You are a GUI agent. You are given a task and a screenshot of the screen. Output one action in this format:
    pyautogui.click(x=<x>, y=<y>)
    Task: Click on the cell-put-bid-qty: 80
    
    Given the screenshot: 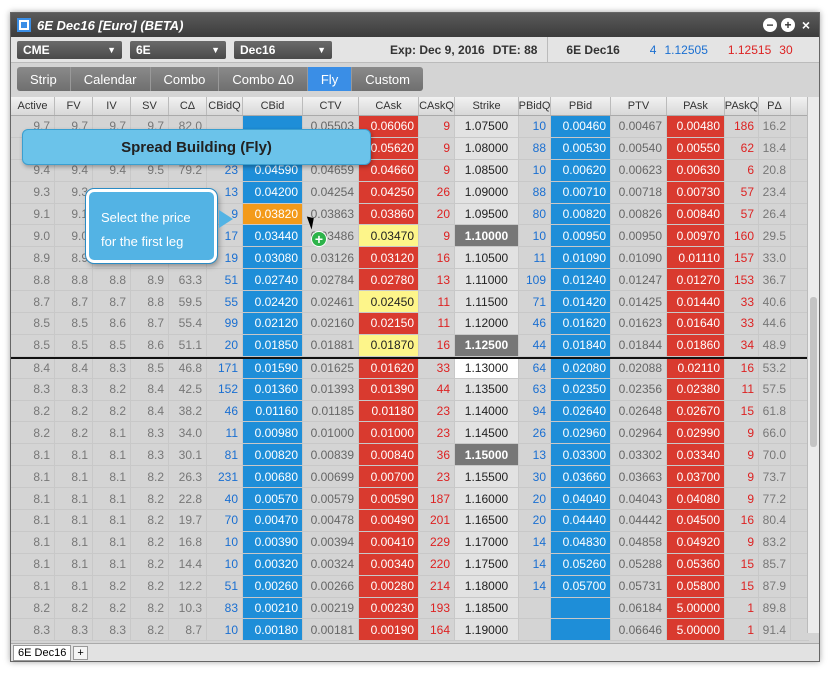 What is the action you would take?
    pyautogui.click(x=535, y=214)
    